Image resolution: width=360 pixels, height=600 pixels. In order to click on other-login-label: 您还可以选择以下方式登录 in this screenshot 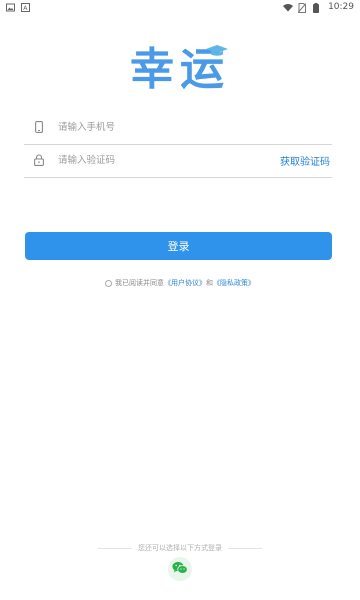, I will do `click(180, 548)`.